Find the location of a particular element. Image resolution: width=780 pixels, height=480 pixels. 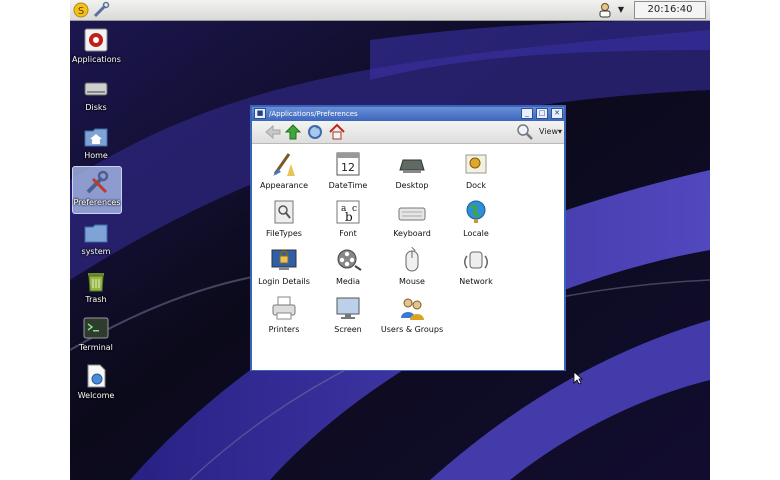

desktop-icon-label: Welcome is located at coordinates (96, 395).